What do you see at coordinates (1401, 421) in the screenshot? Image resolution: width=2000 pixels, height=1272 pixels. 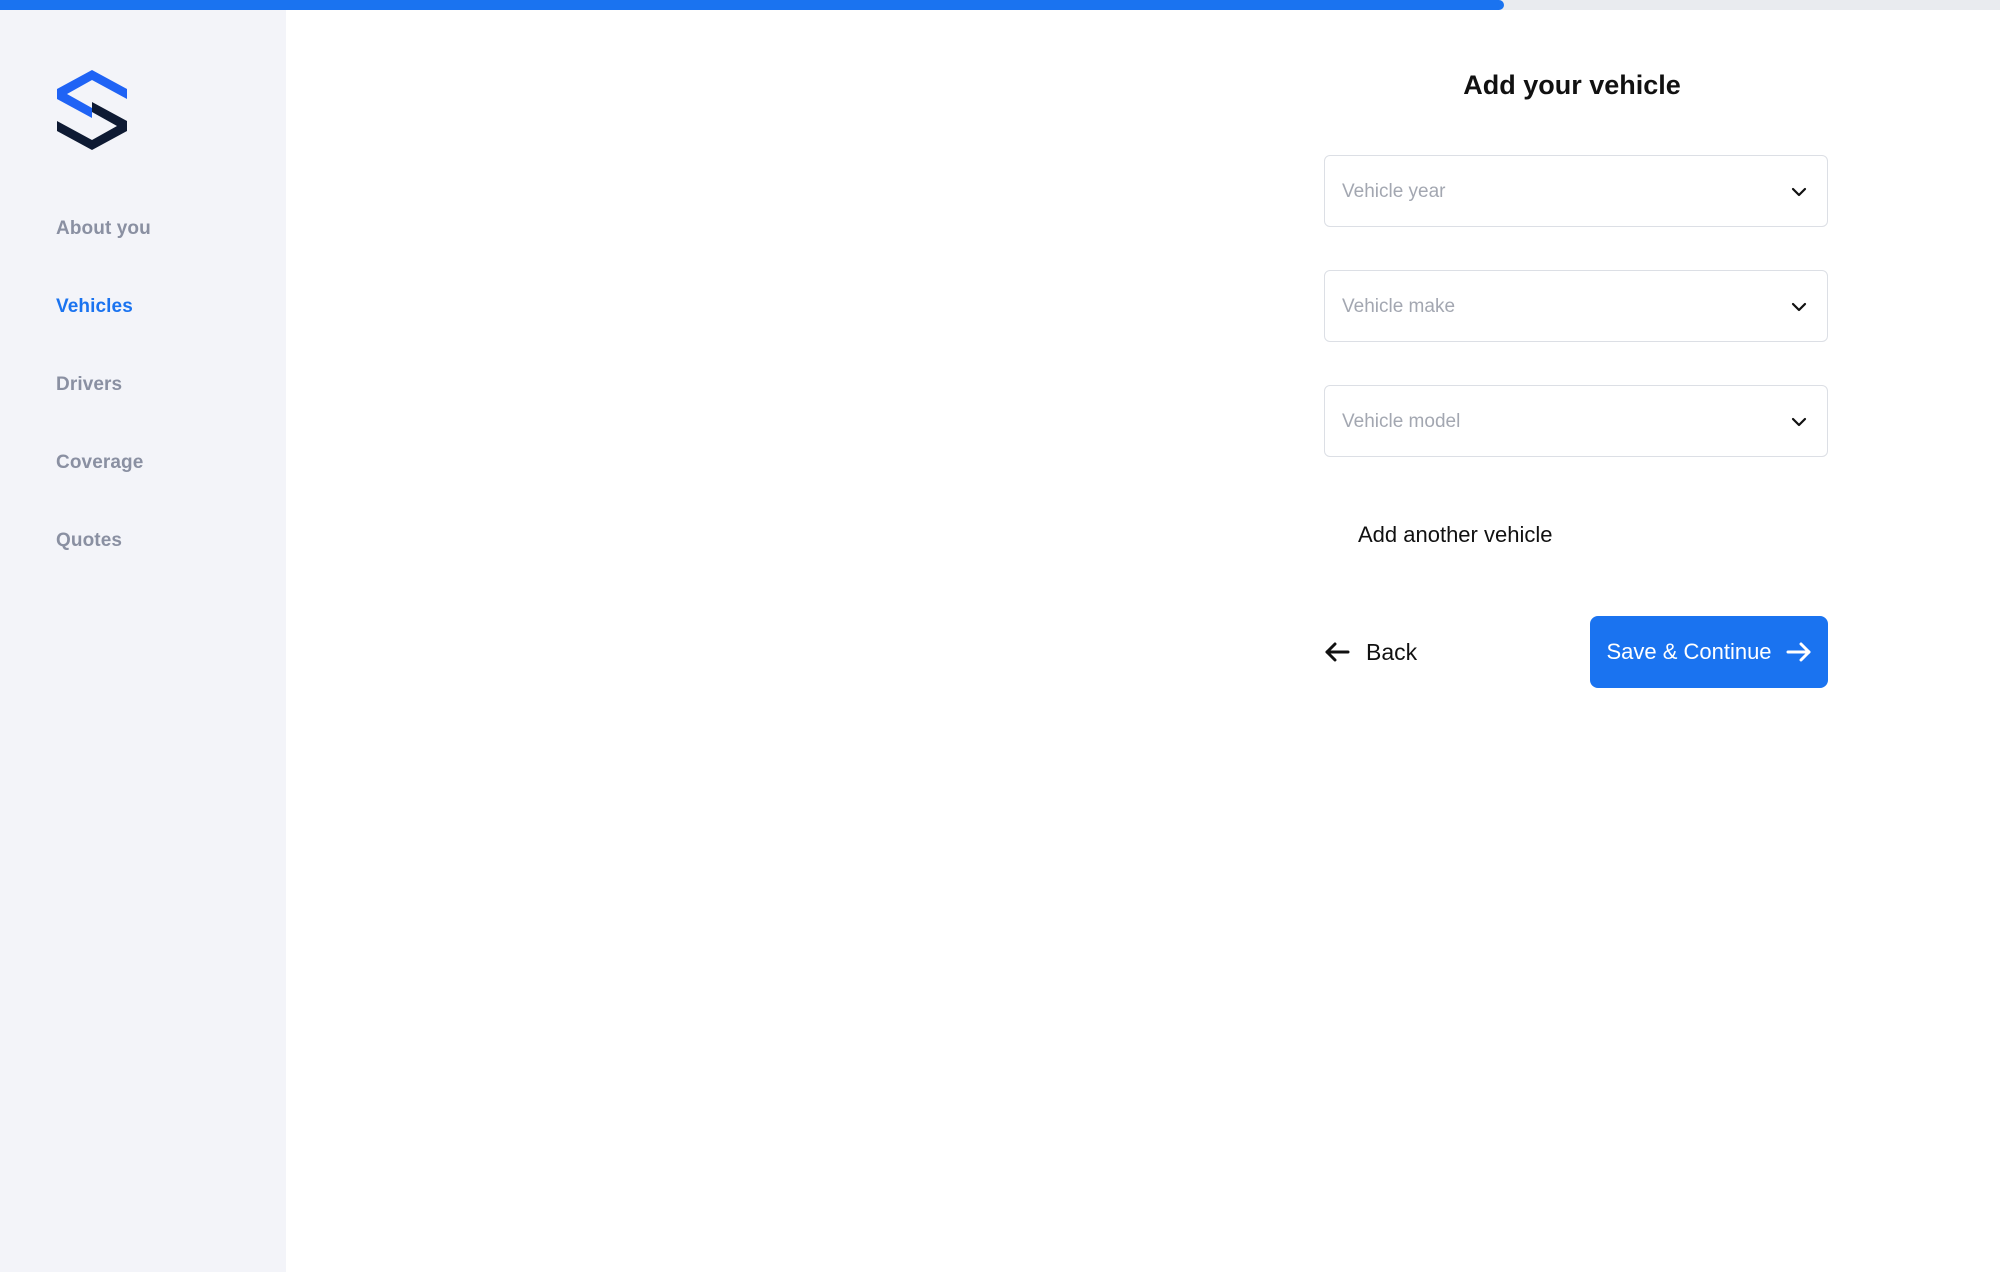 I see `vehicle-model-placeholder: Vehicle model` at bounding box center [1401, 421].